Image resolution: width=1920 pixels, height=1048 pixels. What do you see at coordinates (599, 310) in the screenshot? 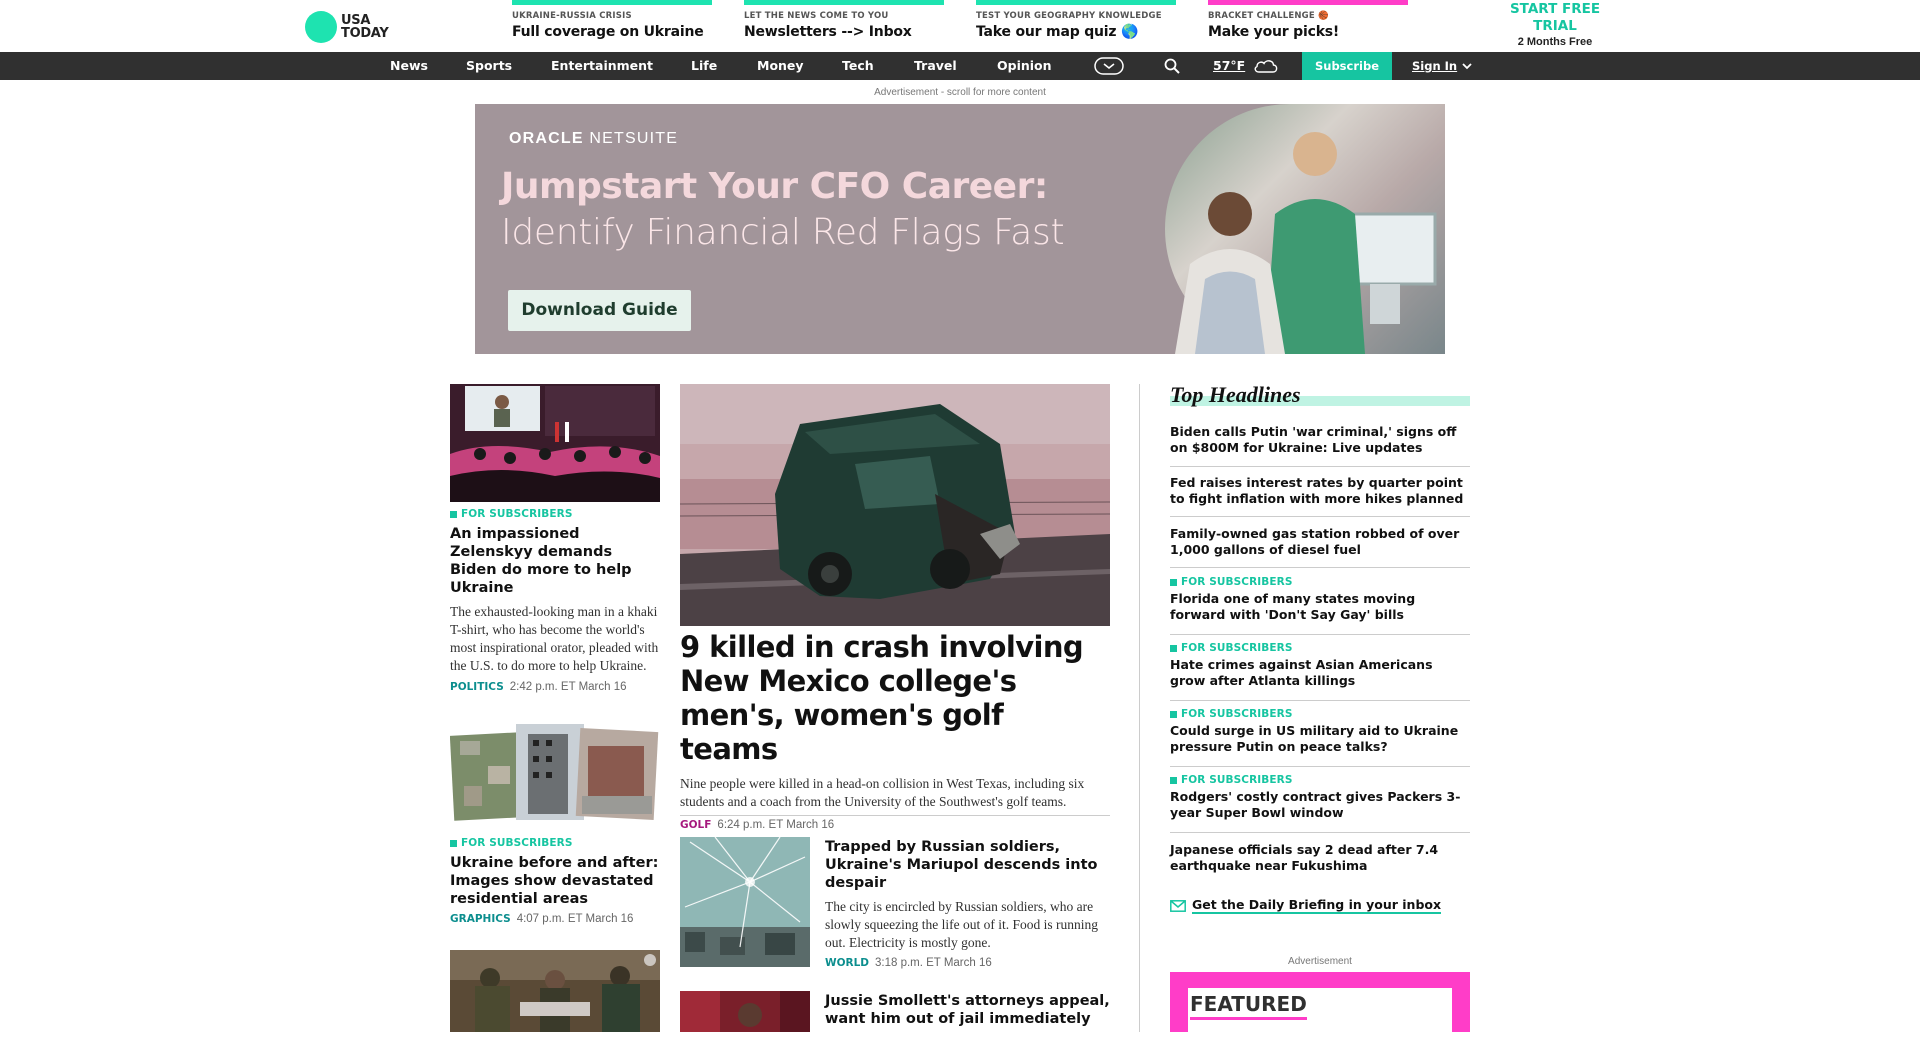
I see `download-guide-button: Download Guide` at bounding box center [599, 310].